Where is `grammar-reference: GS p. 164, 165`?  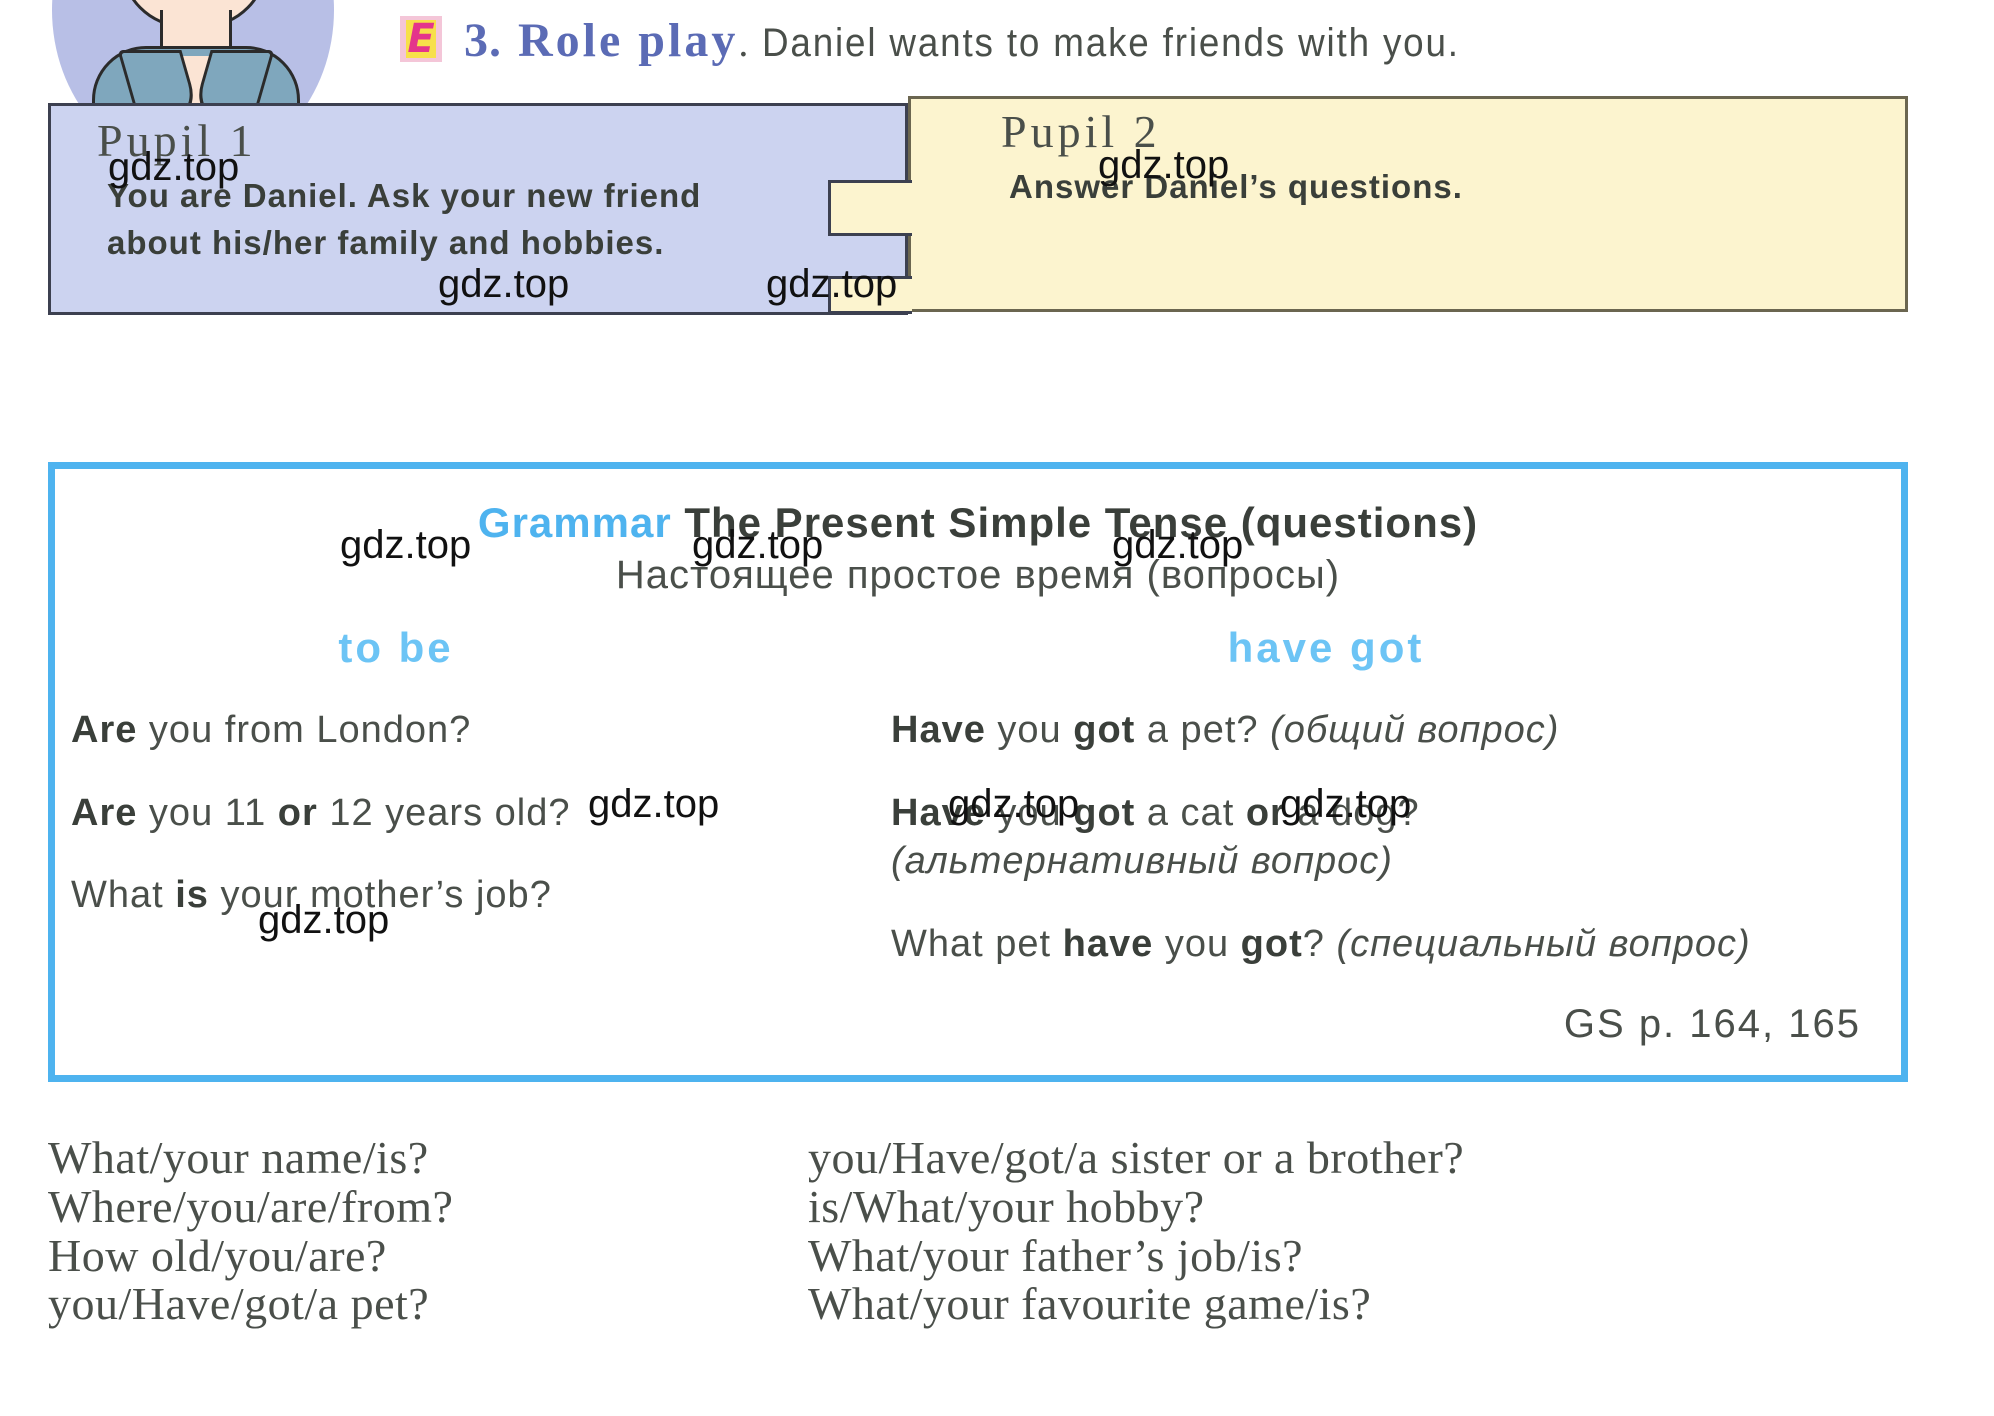 grammar-reference: GS p. 164, 165 is located at coordinates (1712, 1024).